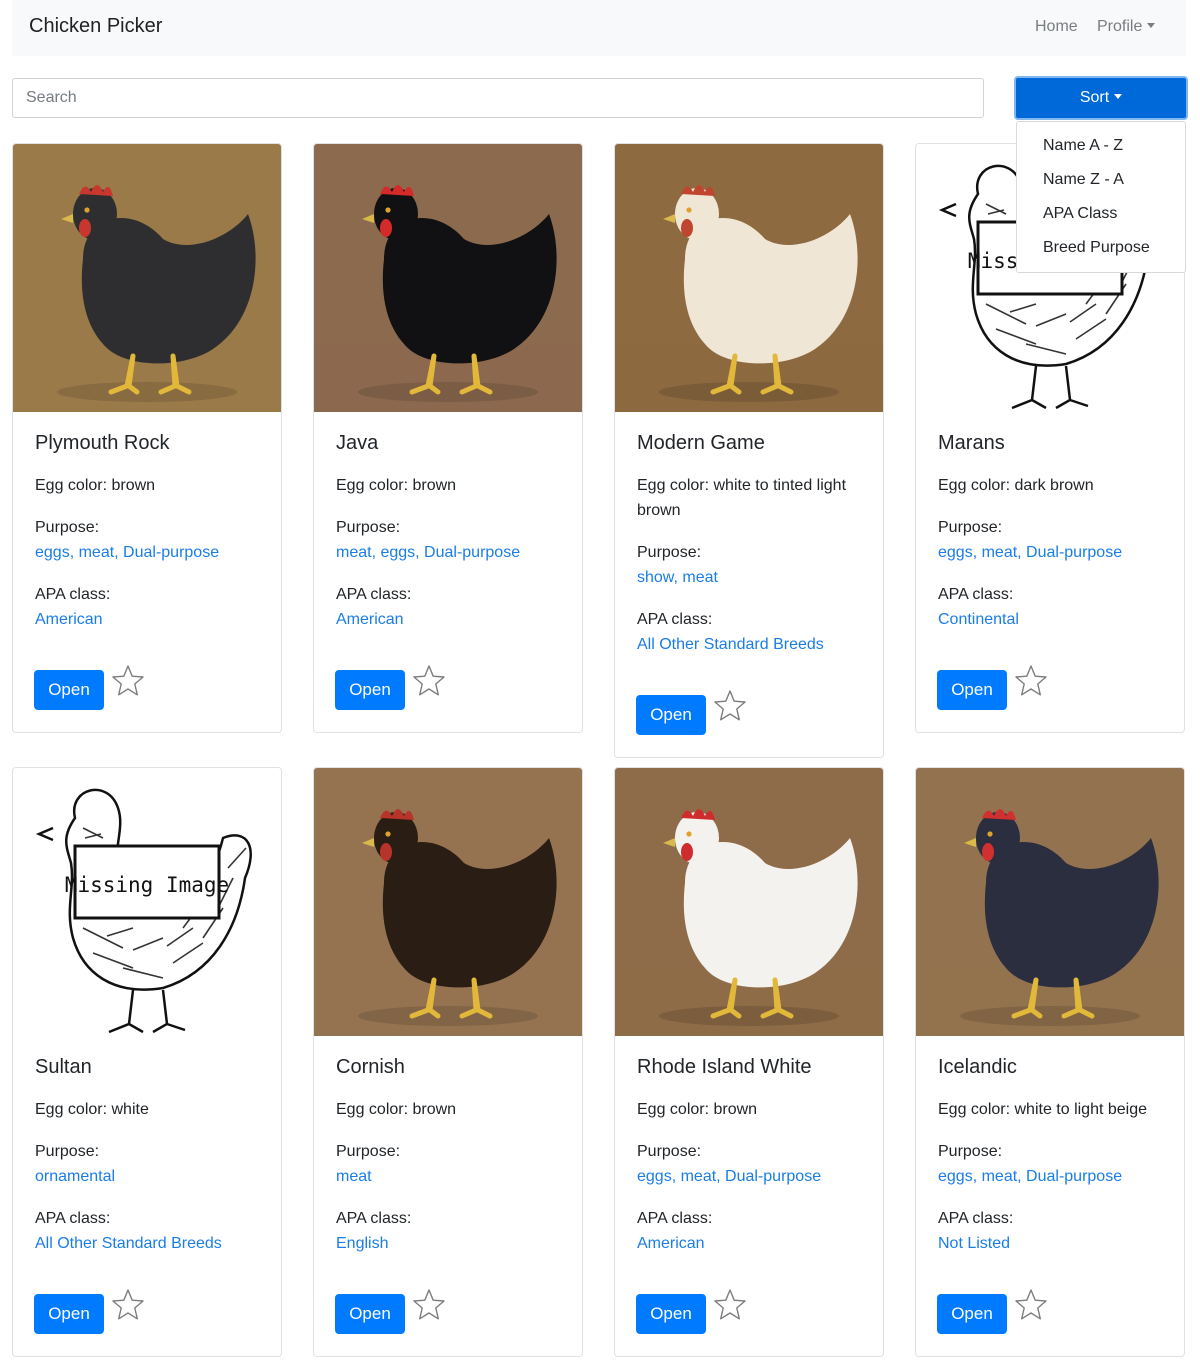 Image resolution: width=1200 pixels, height=1362 pixels. I want to click on egg-color-text: Egg color: white to light beige, so click(1056, 1109).